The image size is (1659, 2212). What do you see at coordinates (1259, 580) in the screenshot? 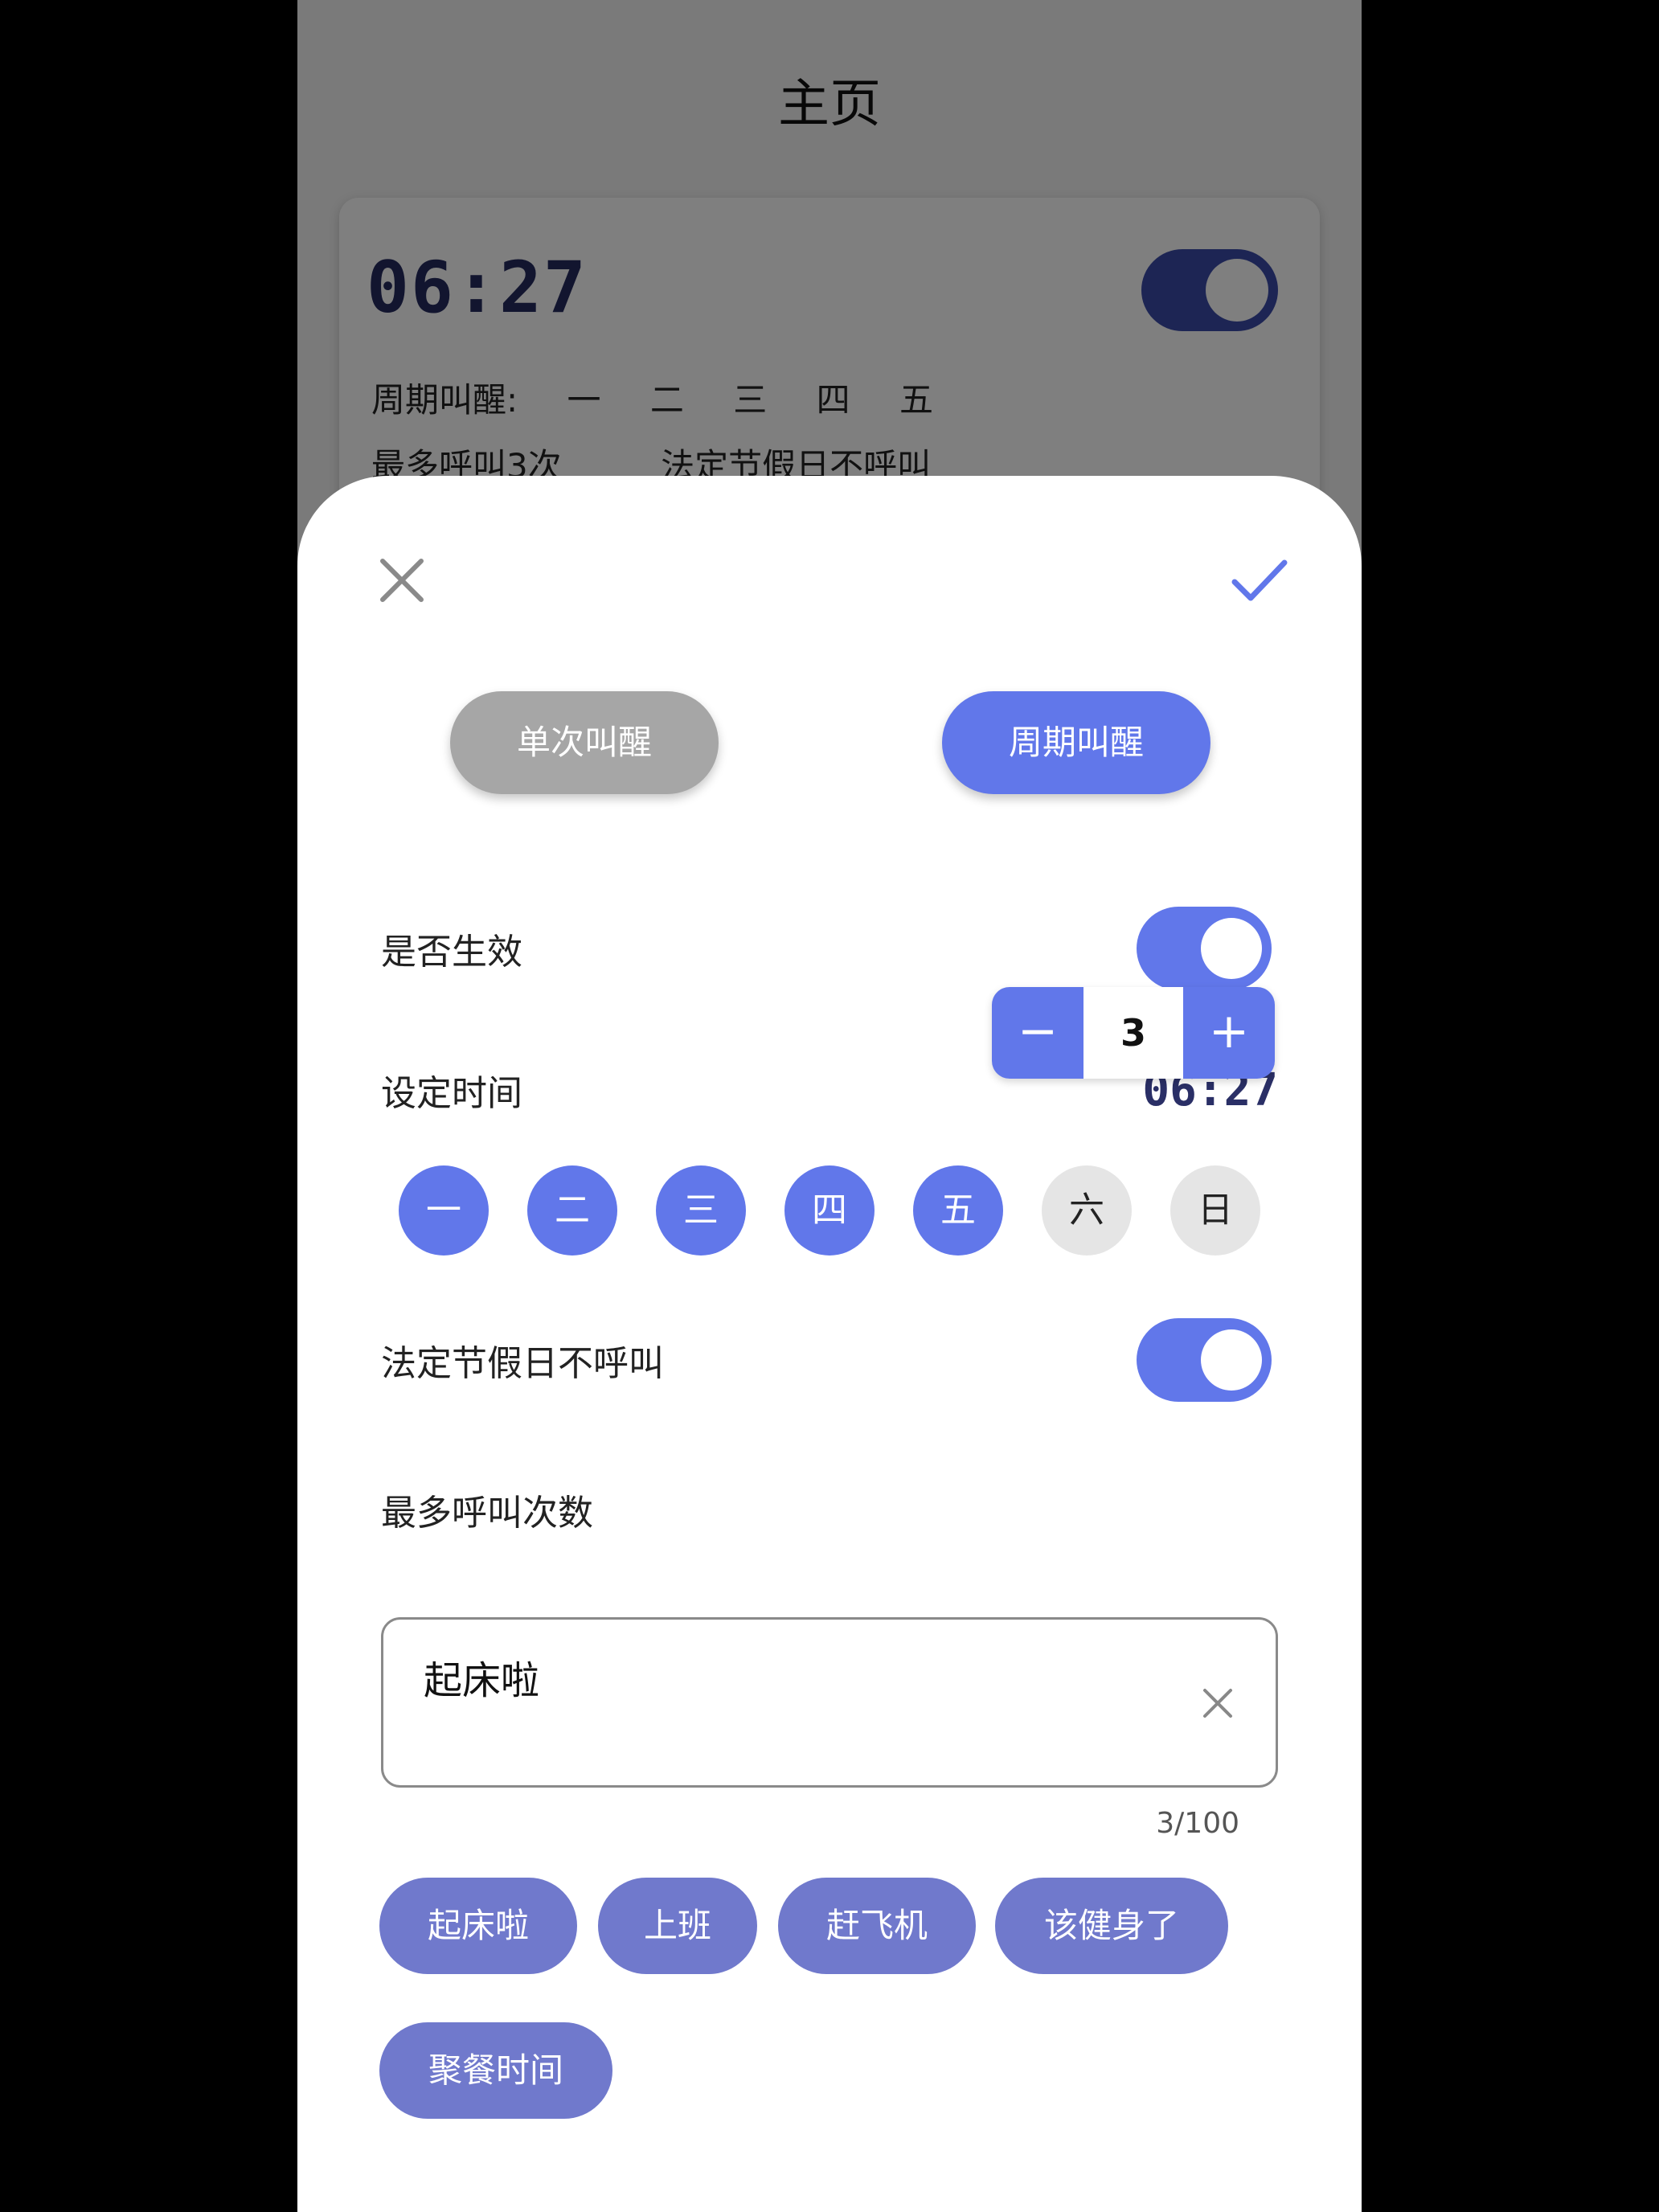
I see `check-icon` at bounding box center [1259, 580].